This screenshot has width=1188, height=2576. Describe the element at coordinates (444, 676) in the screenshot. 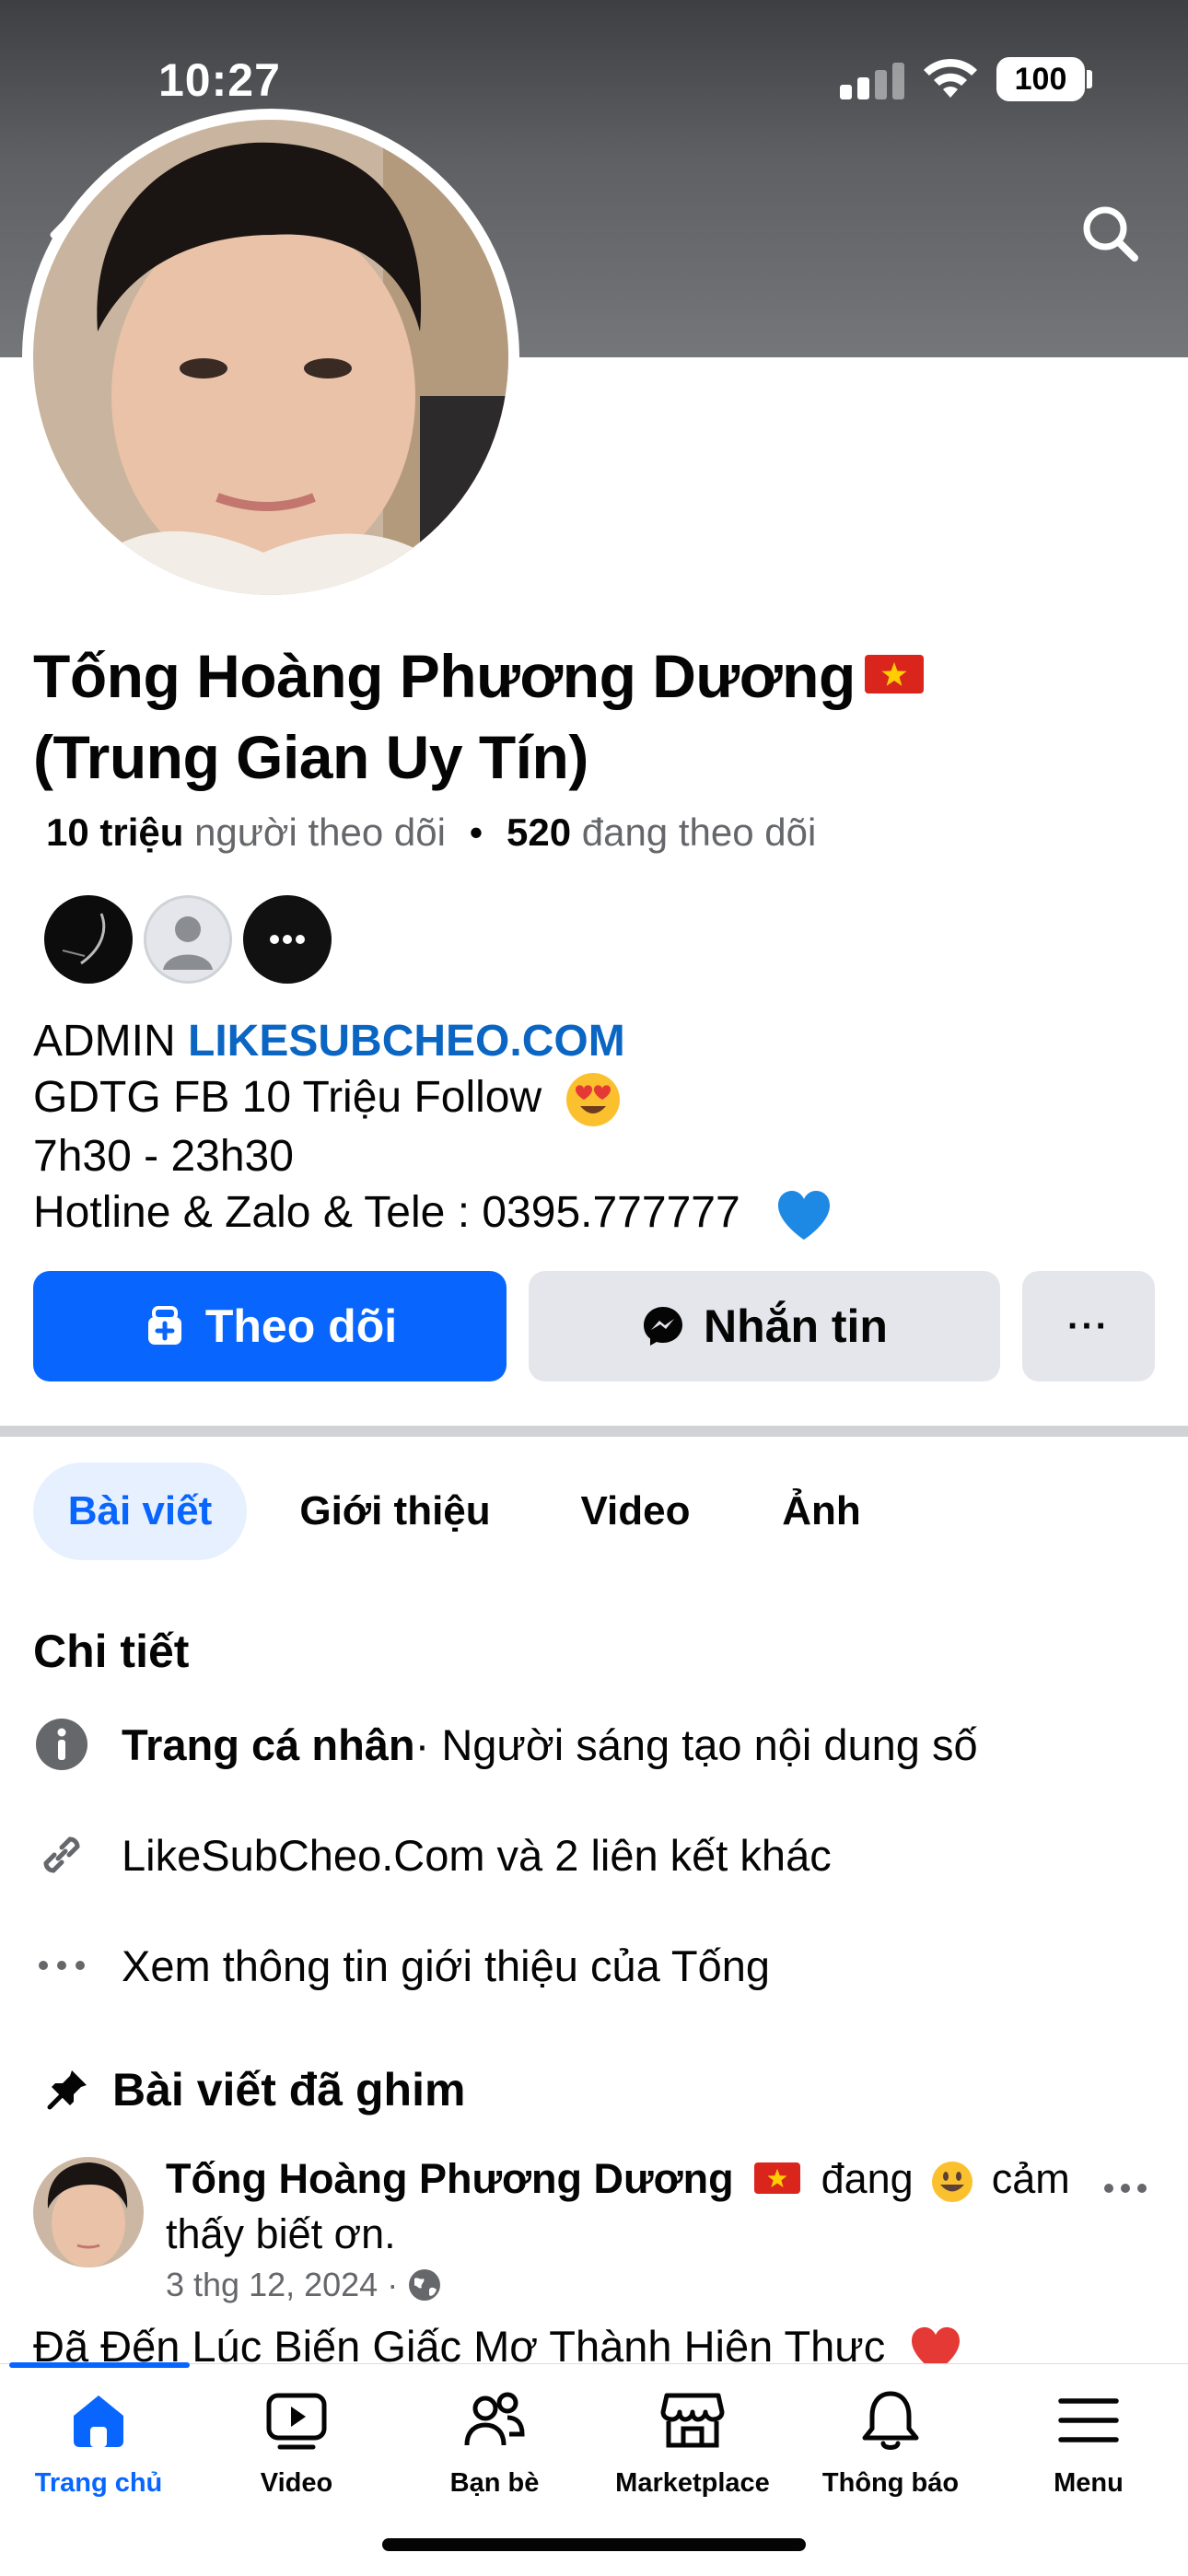

I see `profile-name-line1: Tống Hoàng Phương Dương` at that location.